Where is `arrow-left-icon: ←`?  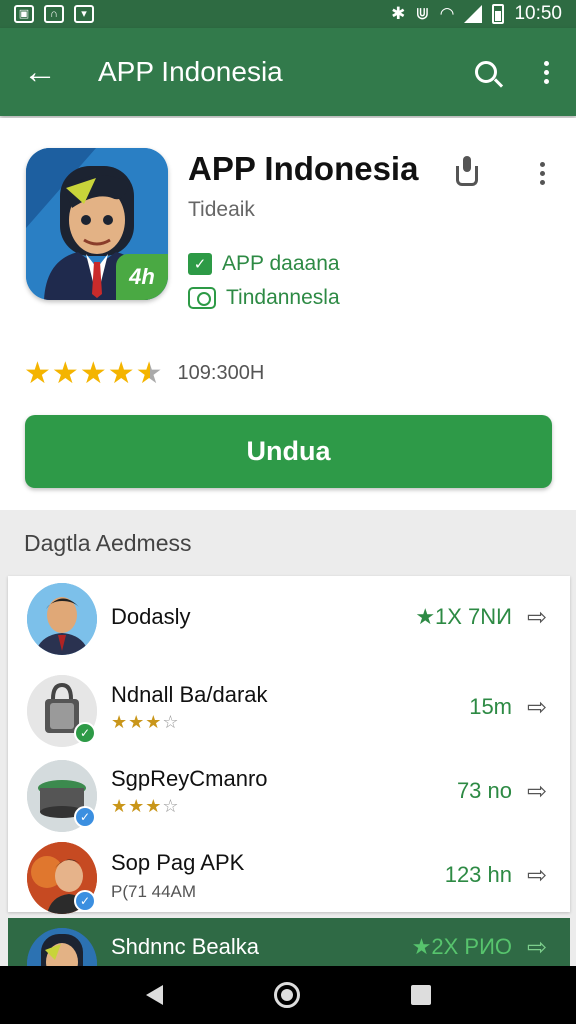 arrow-left-icon: ← is located at coordinates (40, 71).